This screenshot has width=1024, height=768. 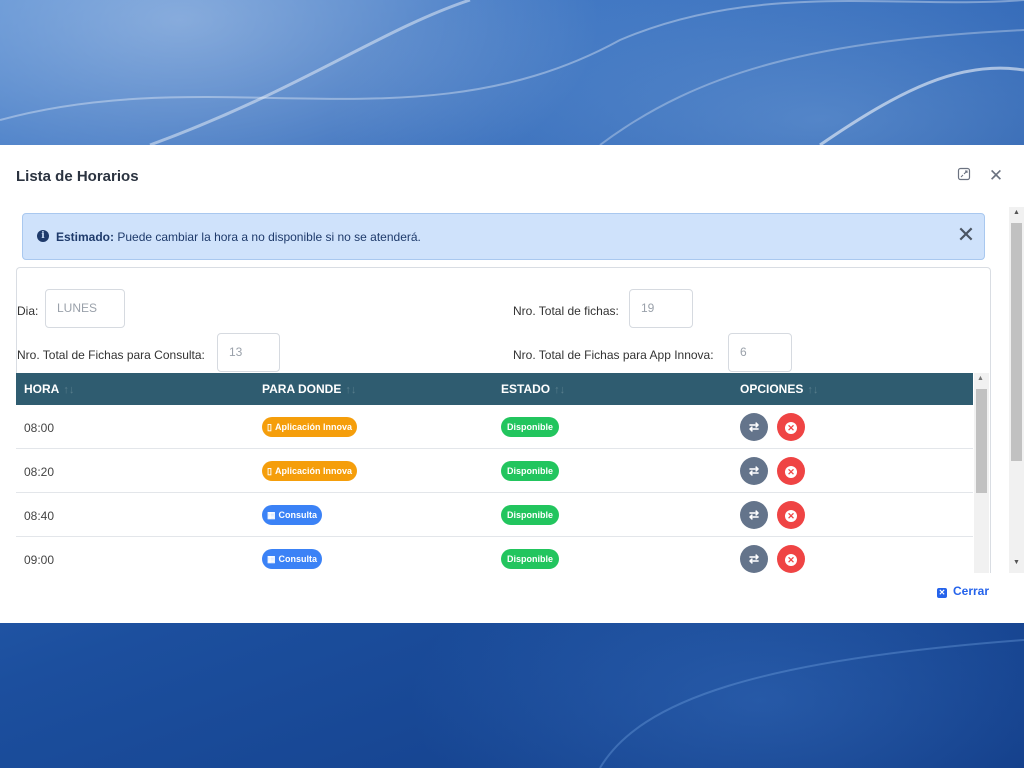 What do you see at coordinates (942, 593) in the screenshot?
I see `close-square-icon: ✕` at bounding box center [942, 593].